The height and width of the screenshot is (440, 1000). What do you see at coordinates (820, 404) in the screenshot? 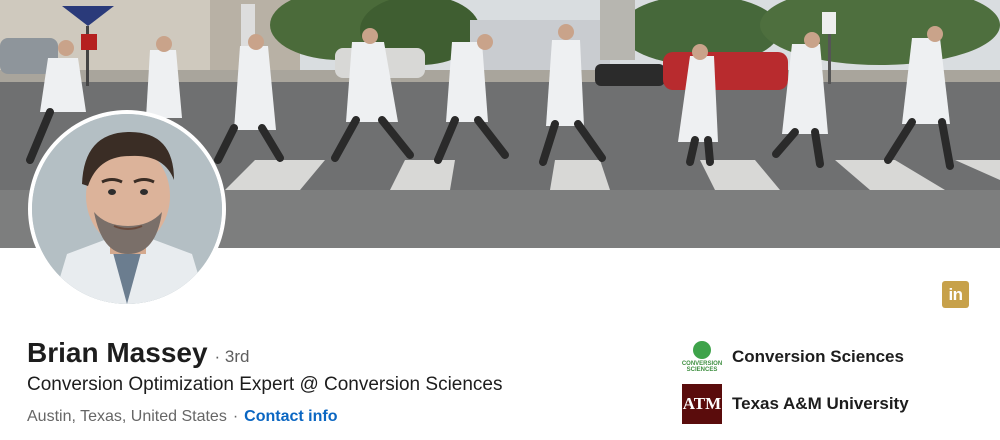
I see `org-name: Texas A&M University` at bounding box center [820, 404].